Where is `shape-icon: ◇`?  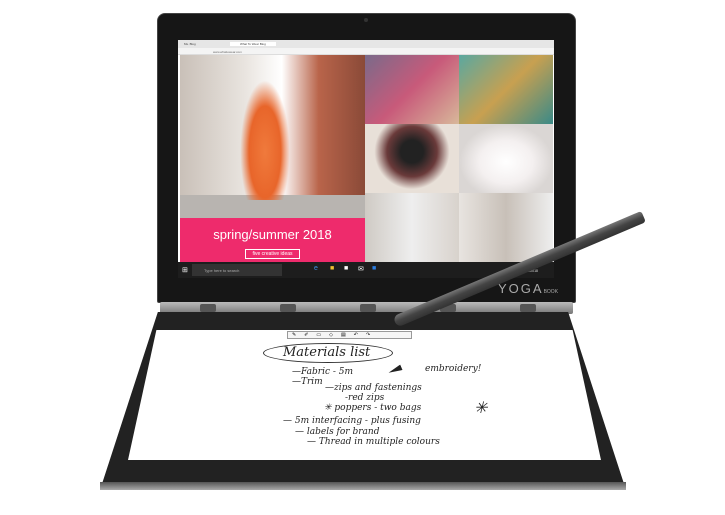 shape-icon: ◇ is located at coordinates (331, 335).